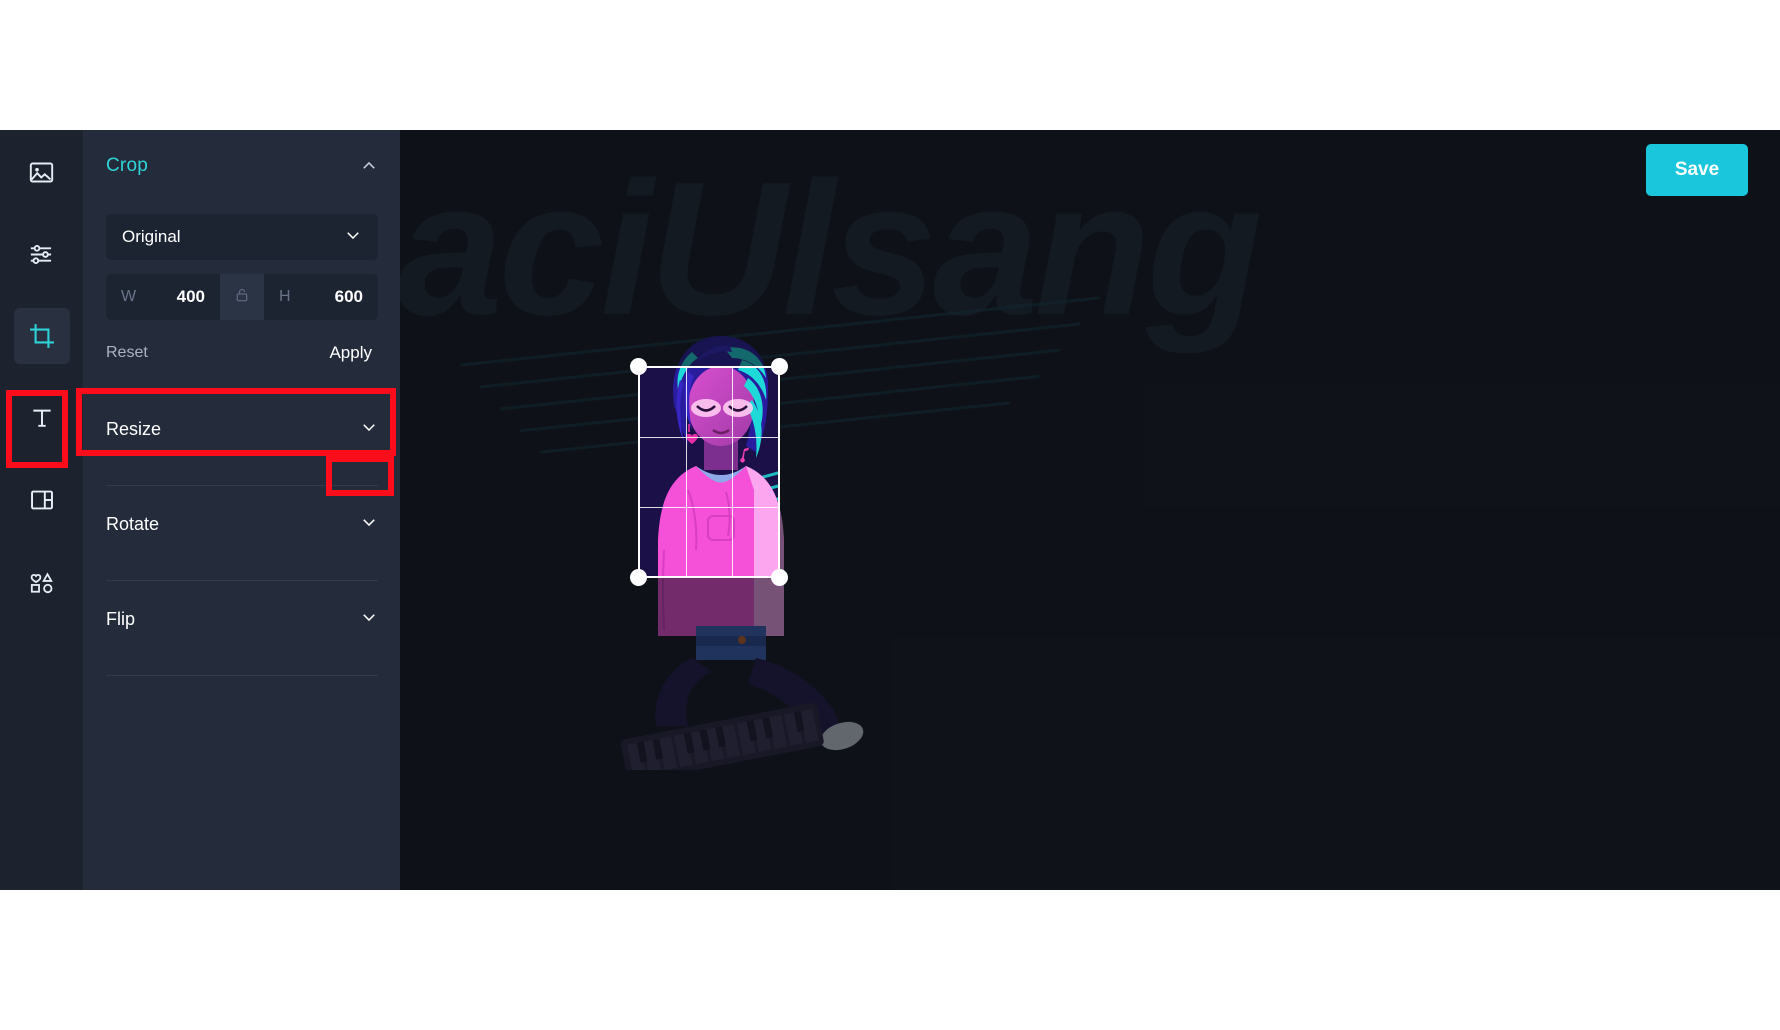 The image size is (1780, 1030). Describe the element at coordinates (709, 472) in the screenshot. I see `crop-selection` at that location.